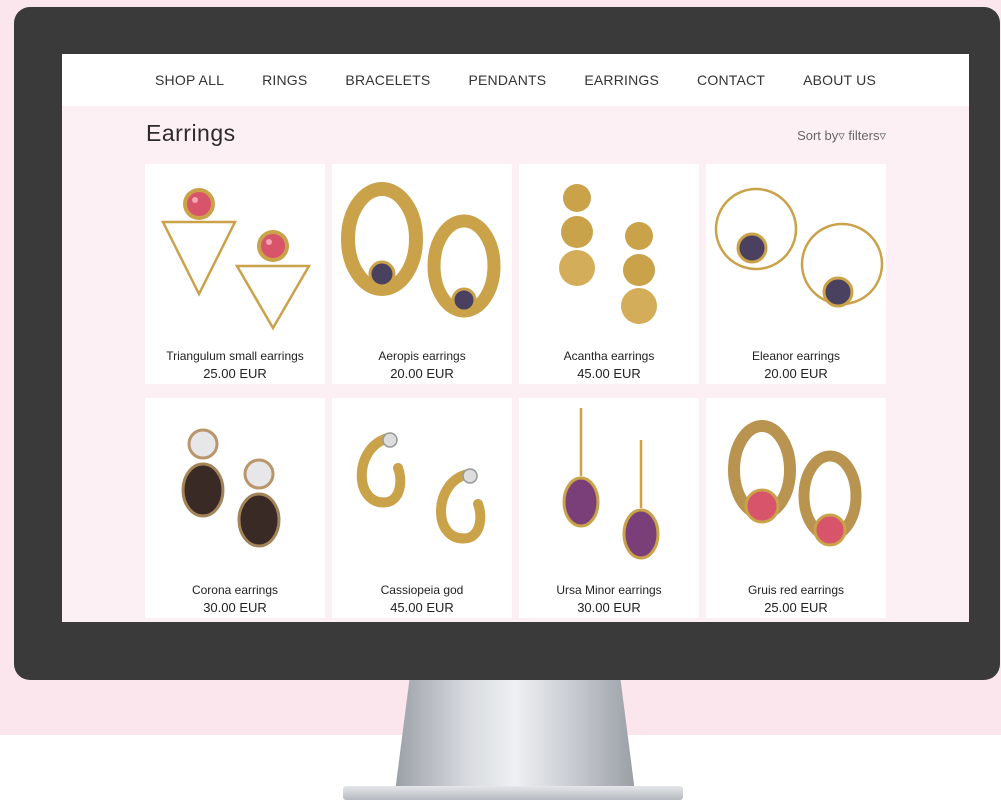  What do you see at coordinates (513, 793) in the screenshot?
I see `monitor-base` at bounding box center [513, 793].